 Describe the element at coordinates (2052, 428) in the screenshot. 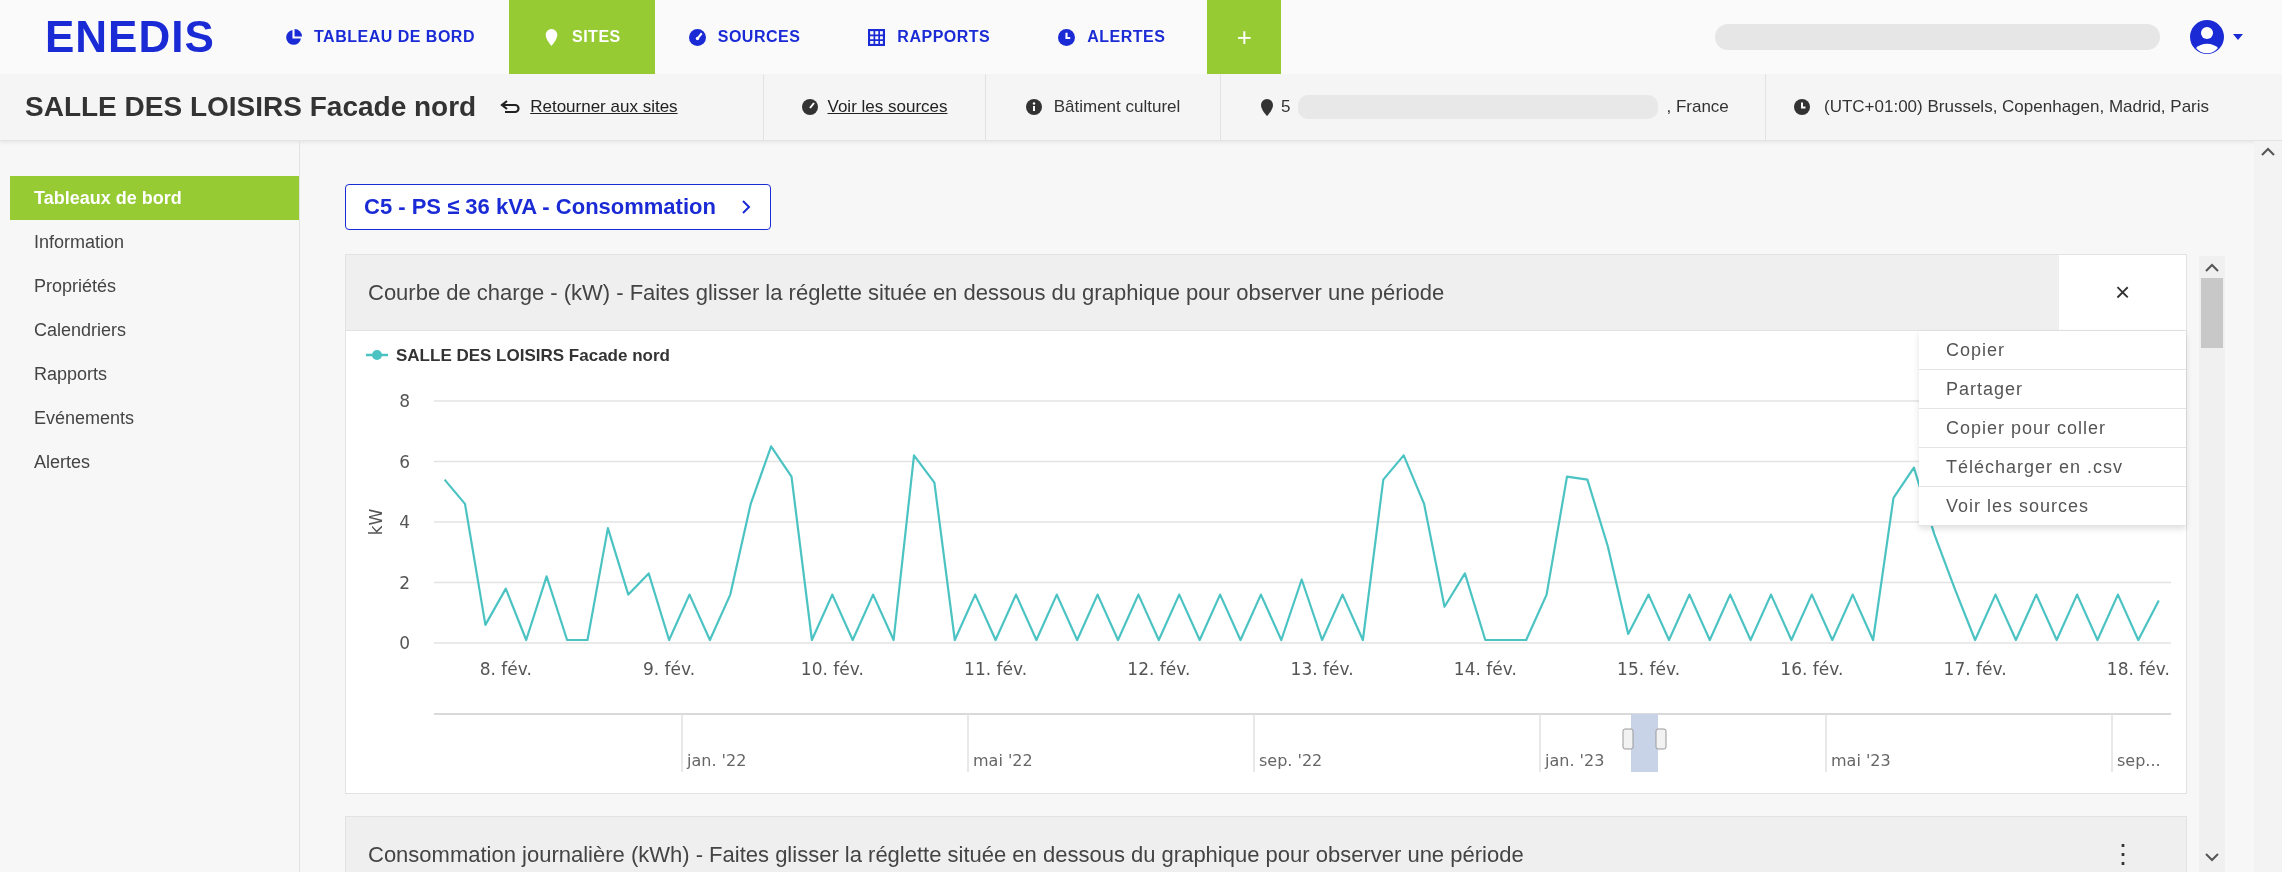

I see `menu-item: Copier pour coller` at that location.